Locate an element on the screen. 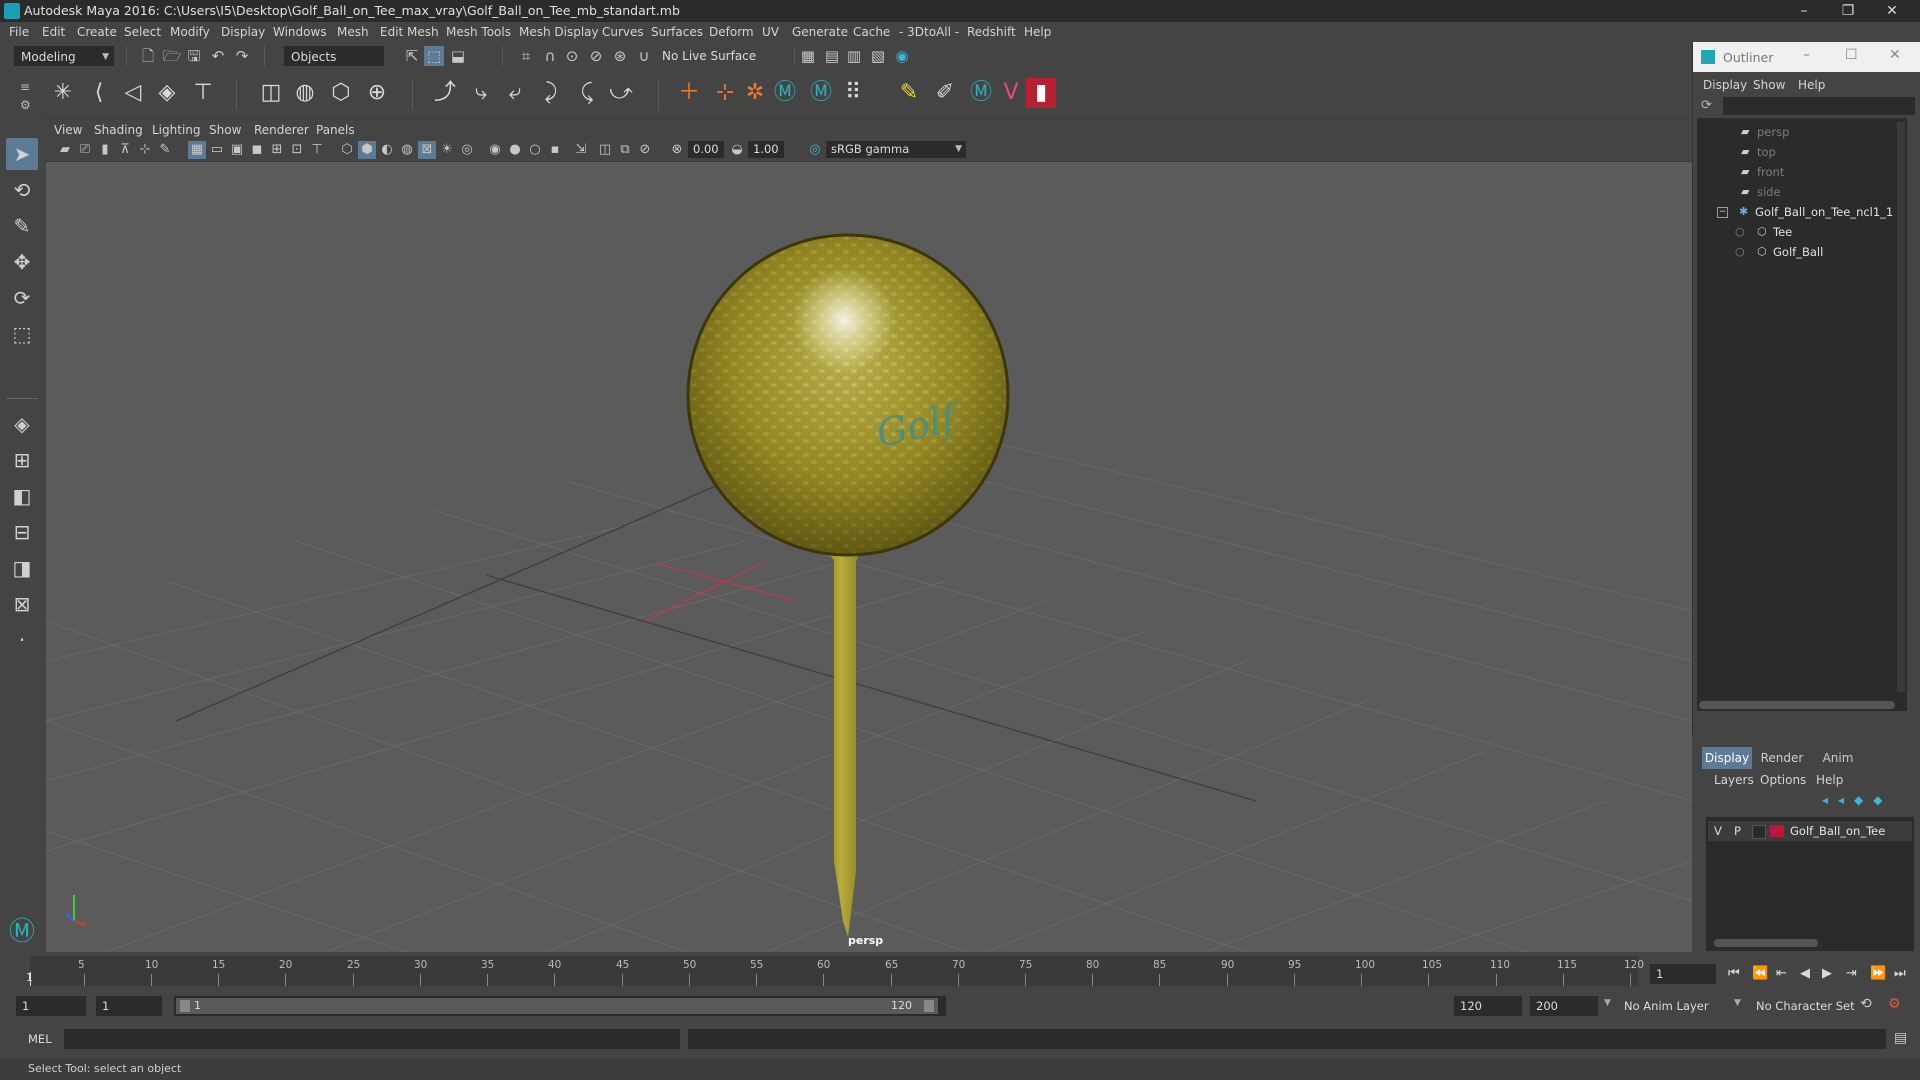 The image size is (1920, 1080). single-view-layout-icon: ◈ is located at coordinates (22, 424).